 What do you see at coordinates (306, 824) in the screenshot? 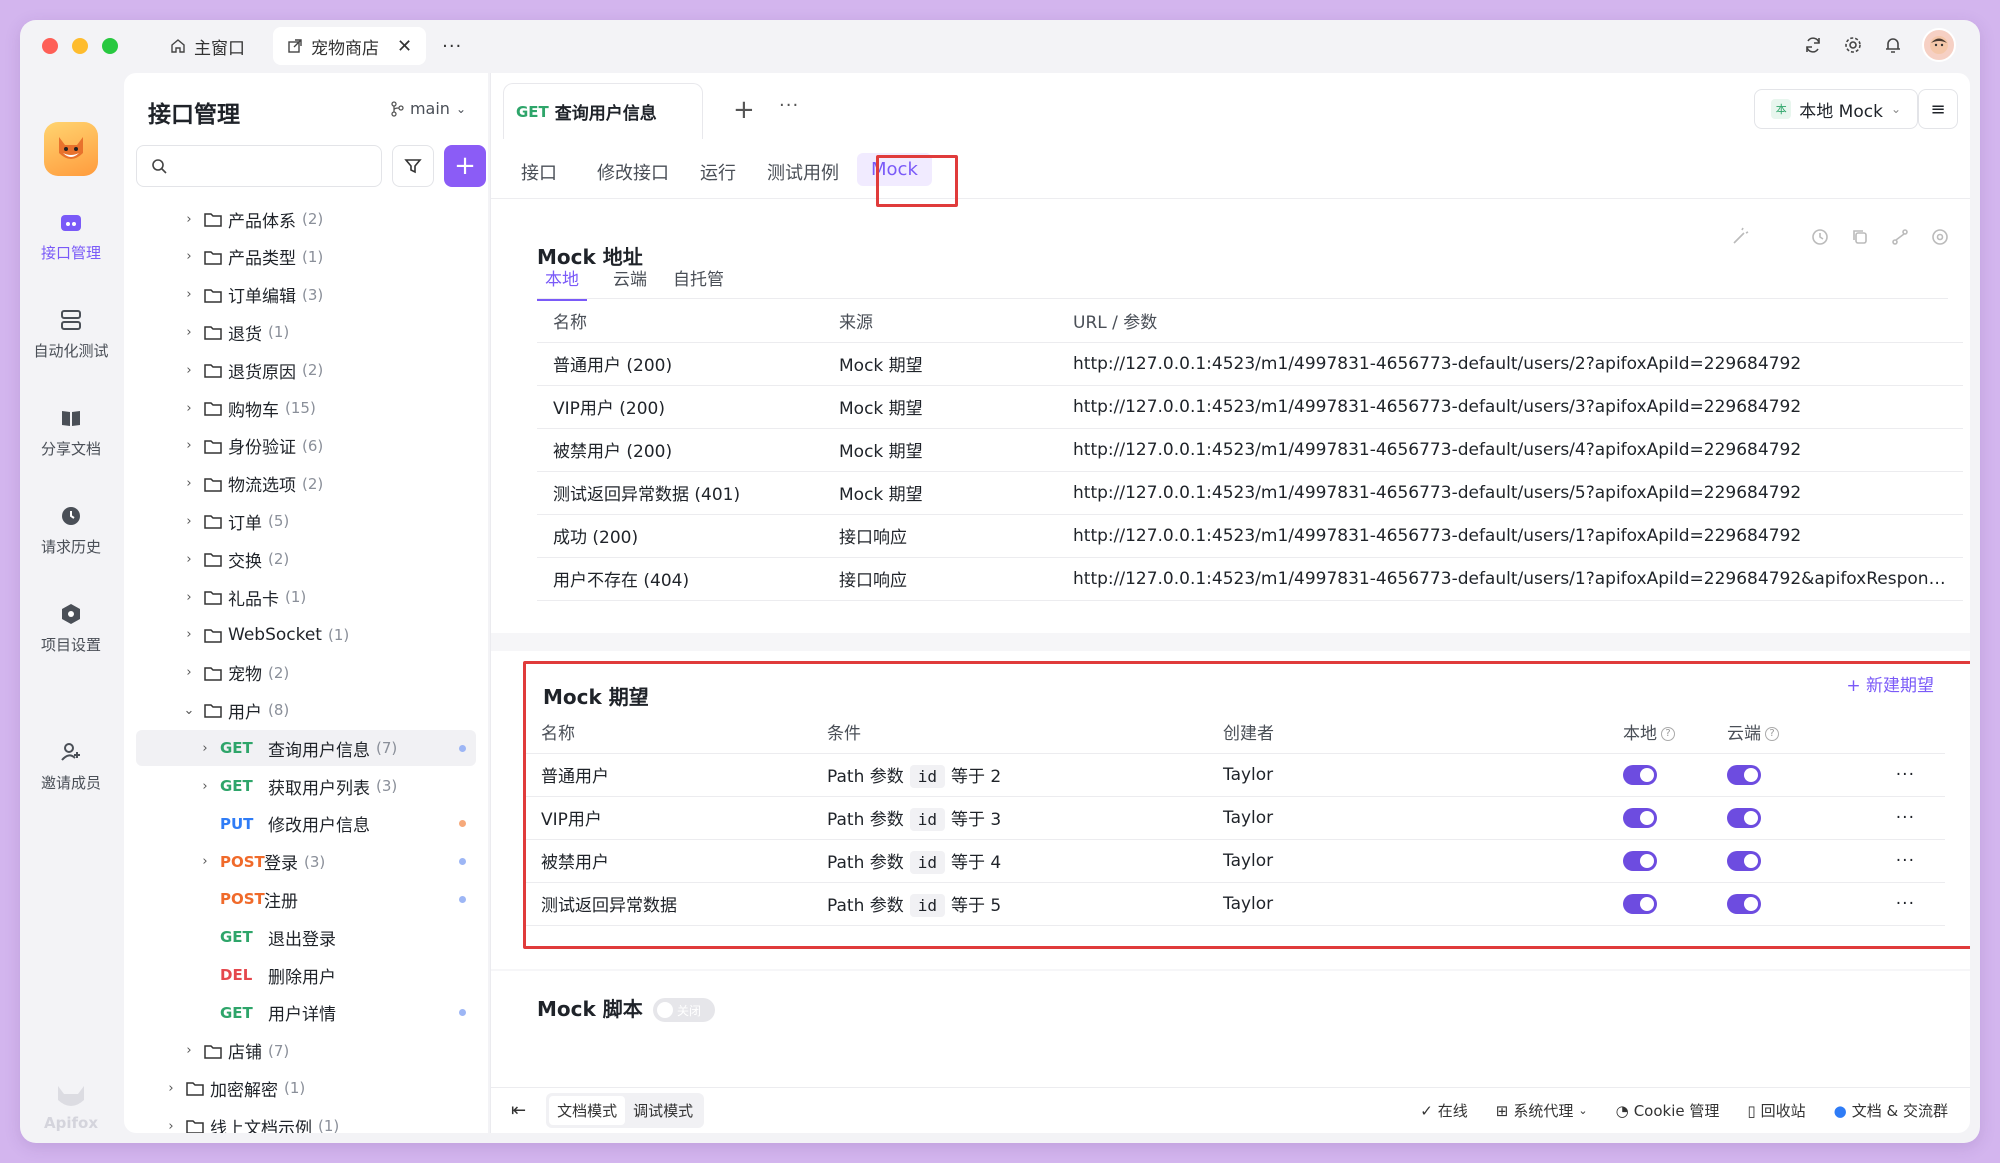
I see `tree-api-item: PUT 修改用户信息` at bounding box center [306, 824].